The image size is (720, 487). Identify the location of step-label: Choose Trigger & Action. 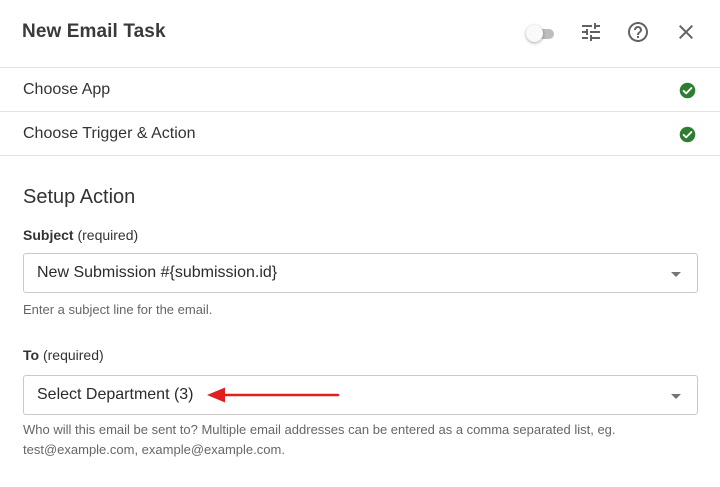
(109, 133).